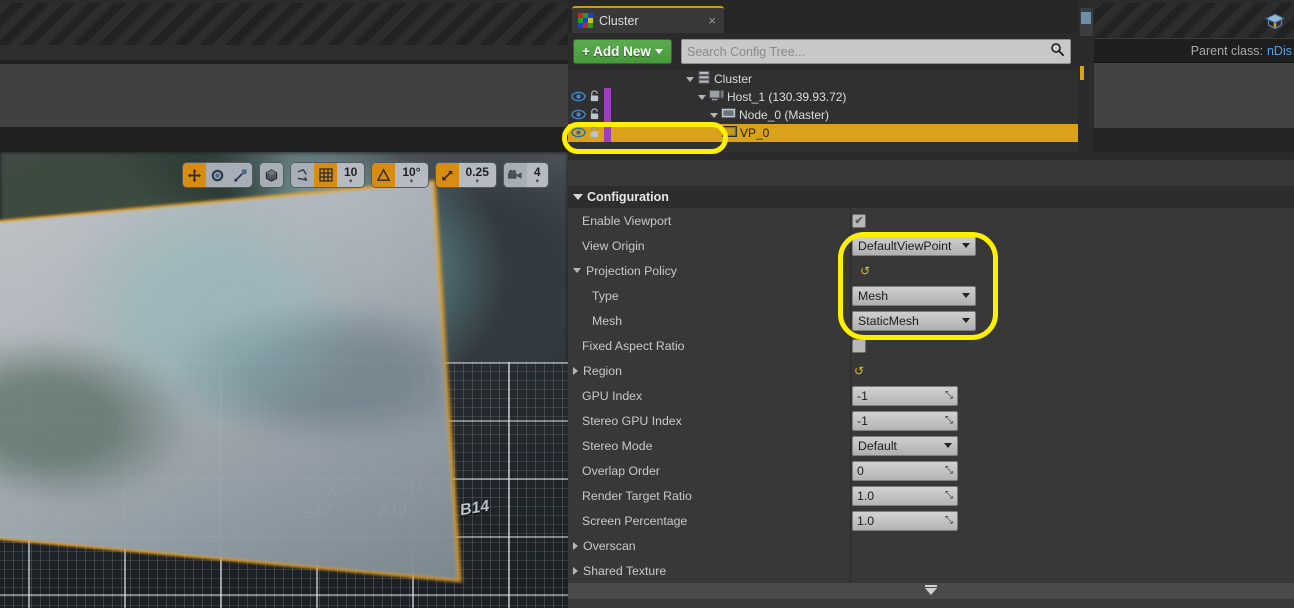 This screenshot has width=1294, height=608. Describe the element at coordinates (905, 395) in the screenshot. I see `number-input-gpu-index: -1 ⤡` at that location.